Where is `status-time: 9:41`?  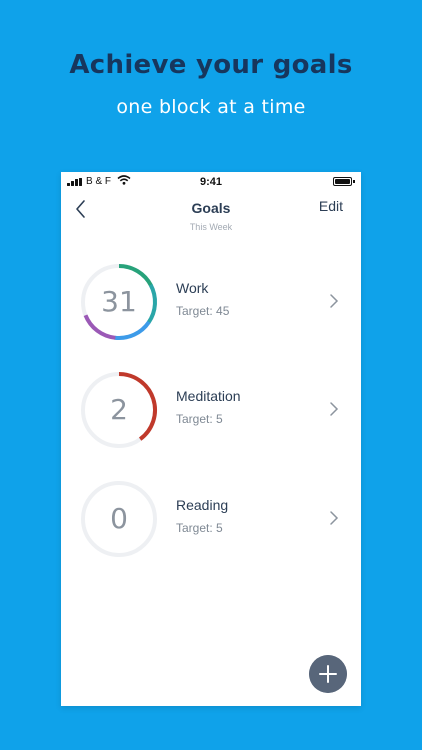
status-time: 9:41 is located at coordinates (211, 182).